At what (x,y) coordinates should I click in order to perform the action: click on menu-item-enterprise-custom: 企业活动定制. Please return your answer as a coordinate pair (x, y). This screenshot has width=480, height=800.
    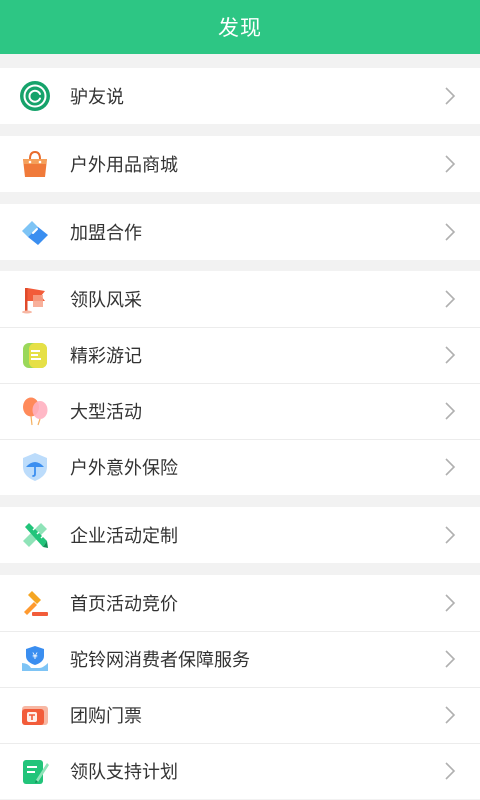
    Looking at the image, I should click on (240, 535).